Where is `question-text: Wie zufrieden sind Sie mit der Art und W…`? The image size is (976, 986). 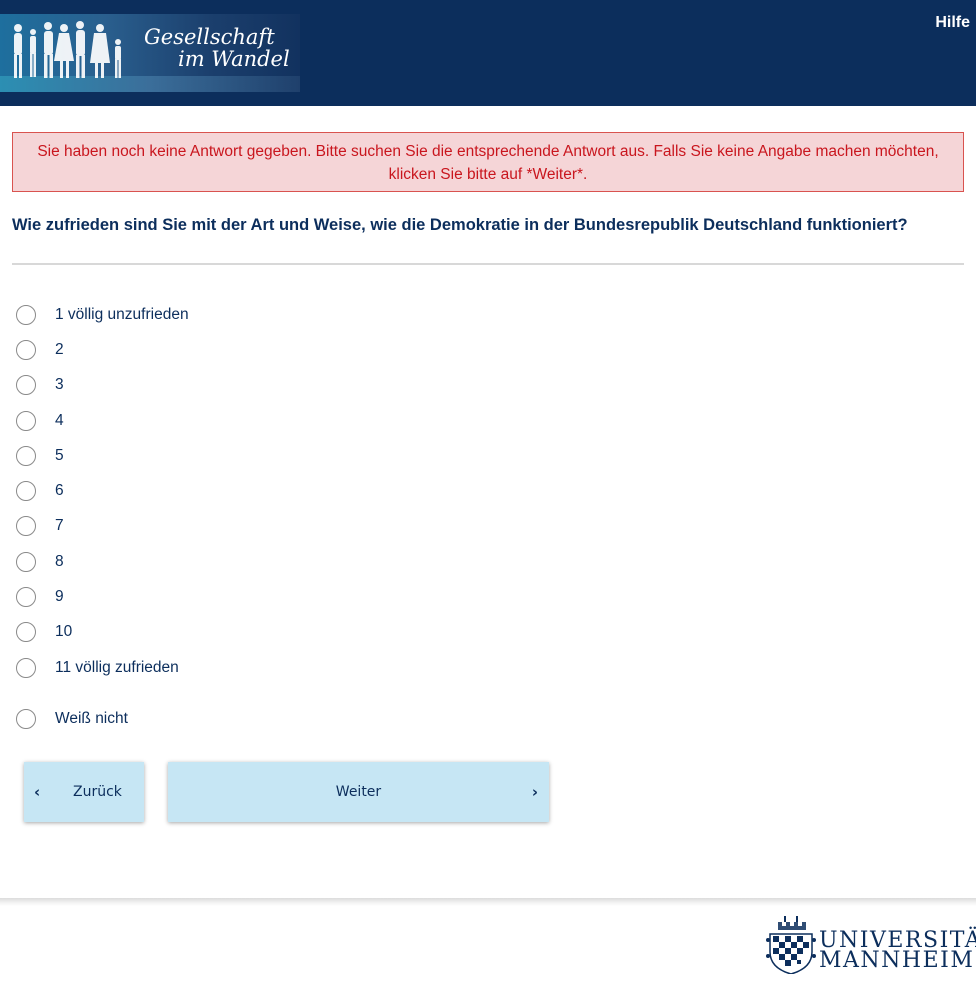 question-text: Wie zufrieden sind Sie mit der Art und W… is located at coordinates (460, 225).